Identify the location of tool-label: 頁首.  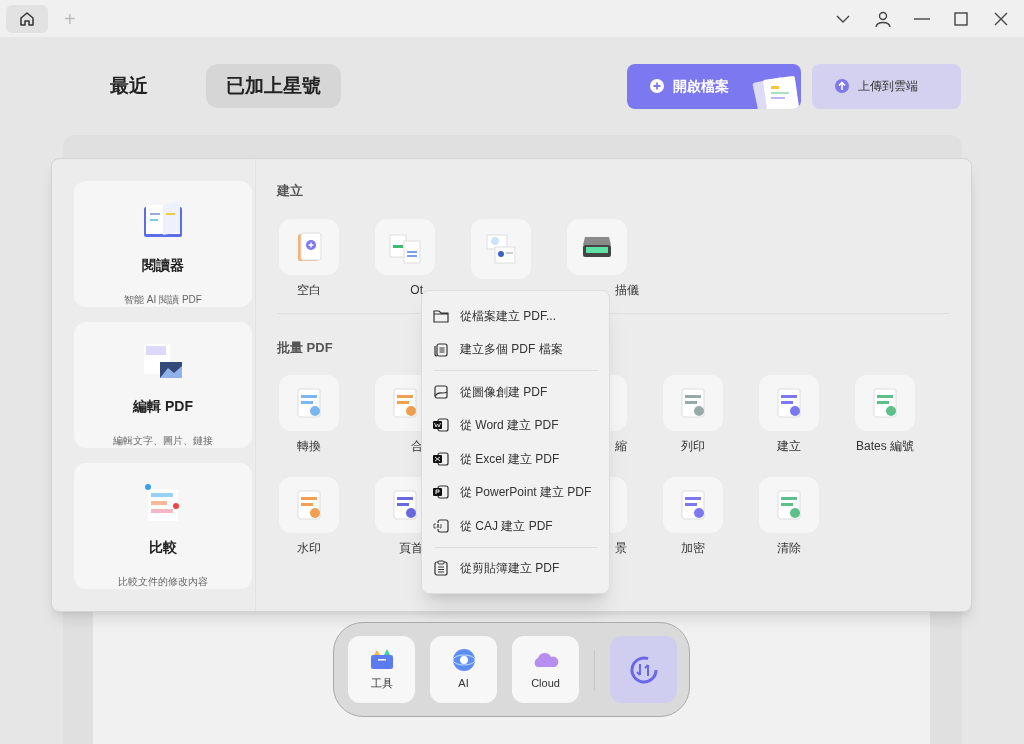
(411, 548).